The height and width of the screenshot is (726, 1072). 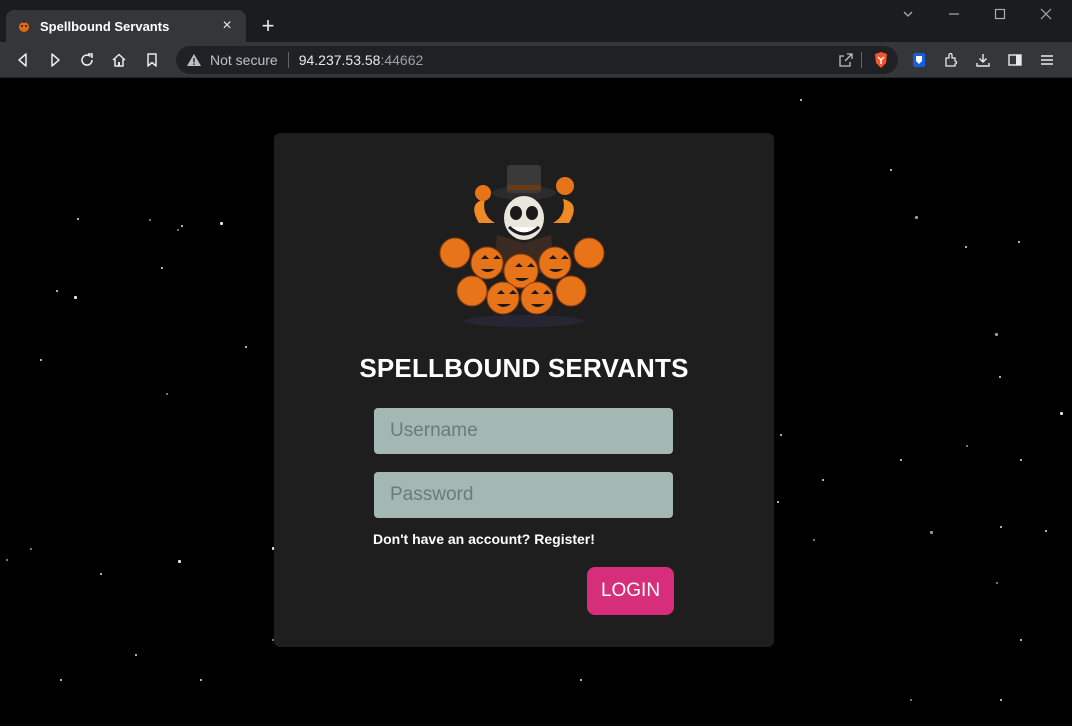 What do you see at coordinates (524, 368) in the screenshot?
I see `page-title: SPELLBOUND SERVANTS` at bounding box center [524, 368].